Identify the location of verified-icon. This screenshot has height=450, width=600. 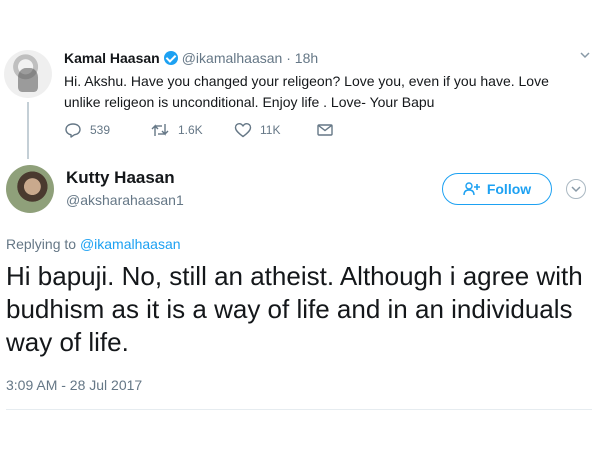
(170, 58).